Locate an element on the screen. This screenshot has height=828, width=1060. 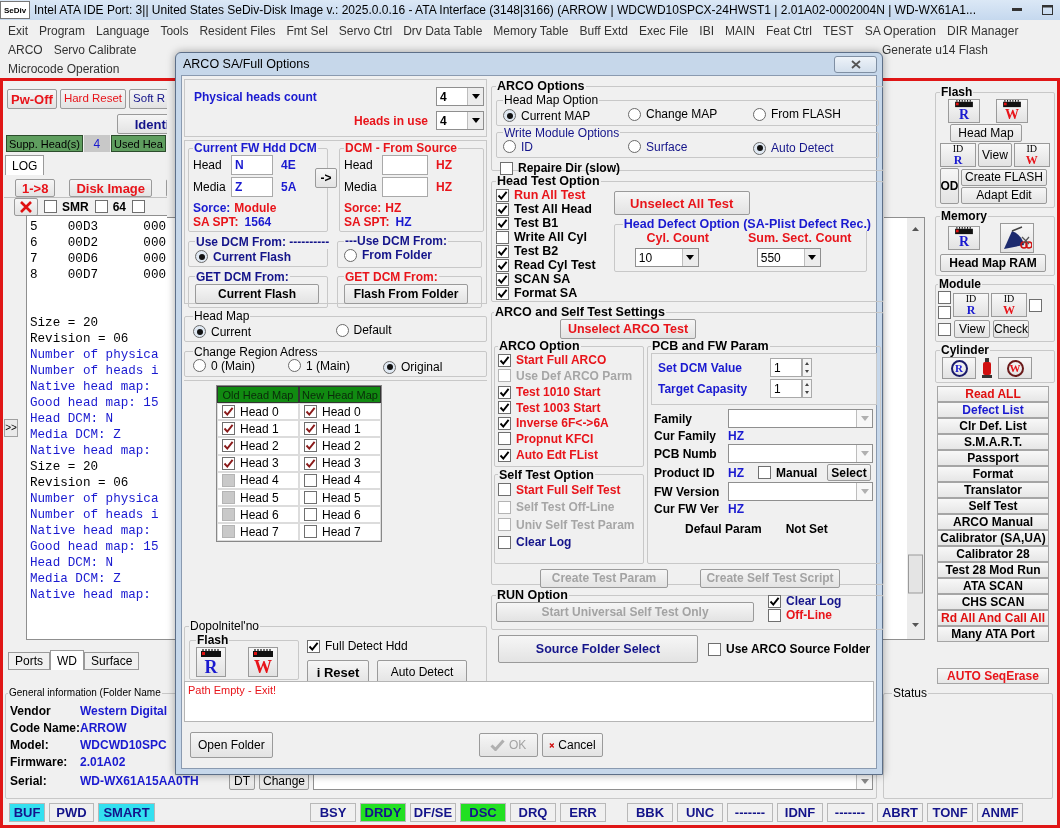
checkbox: Clear Log is located at coordinates (535, 542).